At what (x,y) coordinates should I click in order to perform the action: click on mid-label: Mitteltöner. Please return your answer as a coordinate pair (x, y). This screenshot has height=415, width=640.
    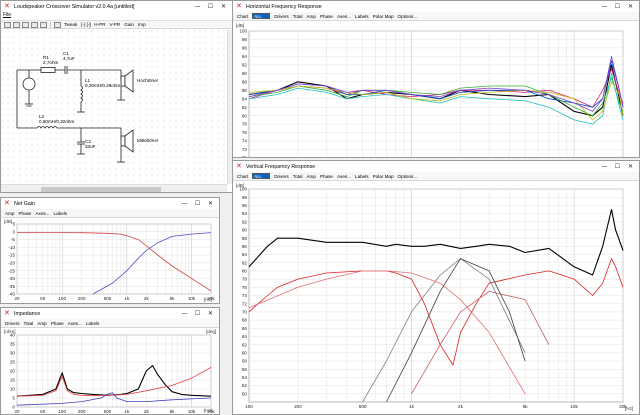
    Looking at the image, I should click on (148, 140).